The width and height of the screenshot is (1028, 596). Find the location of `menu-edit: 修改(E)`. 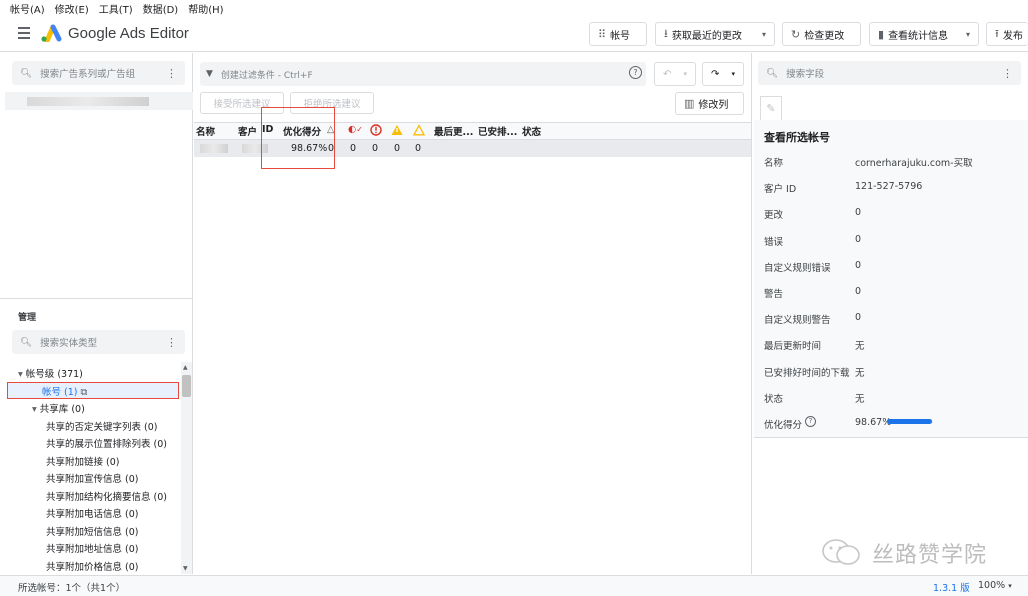

menu-edit: 修改(E) is located at coordinates (72, 8).